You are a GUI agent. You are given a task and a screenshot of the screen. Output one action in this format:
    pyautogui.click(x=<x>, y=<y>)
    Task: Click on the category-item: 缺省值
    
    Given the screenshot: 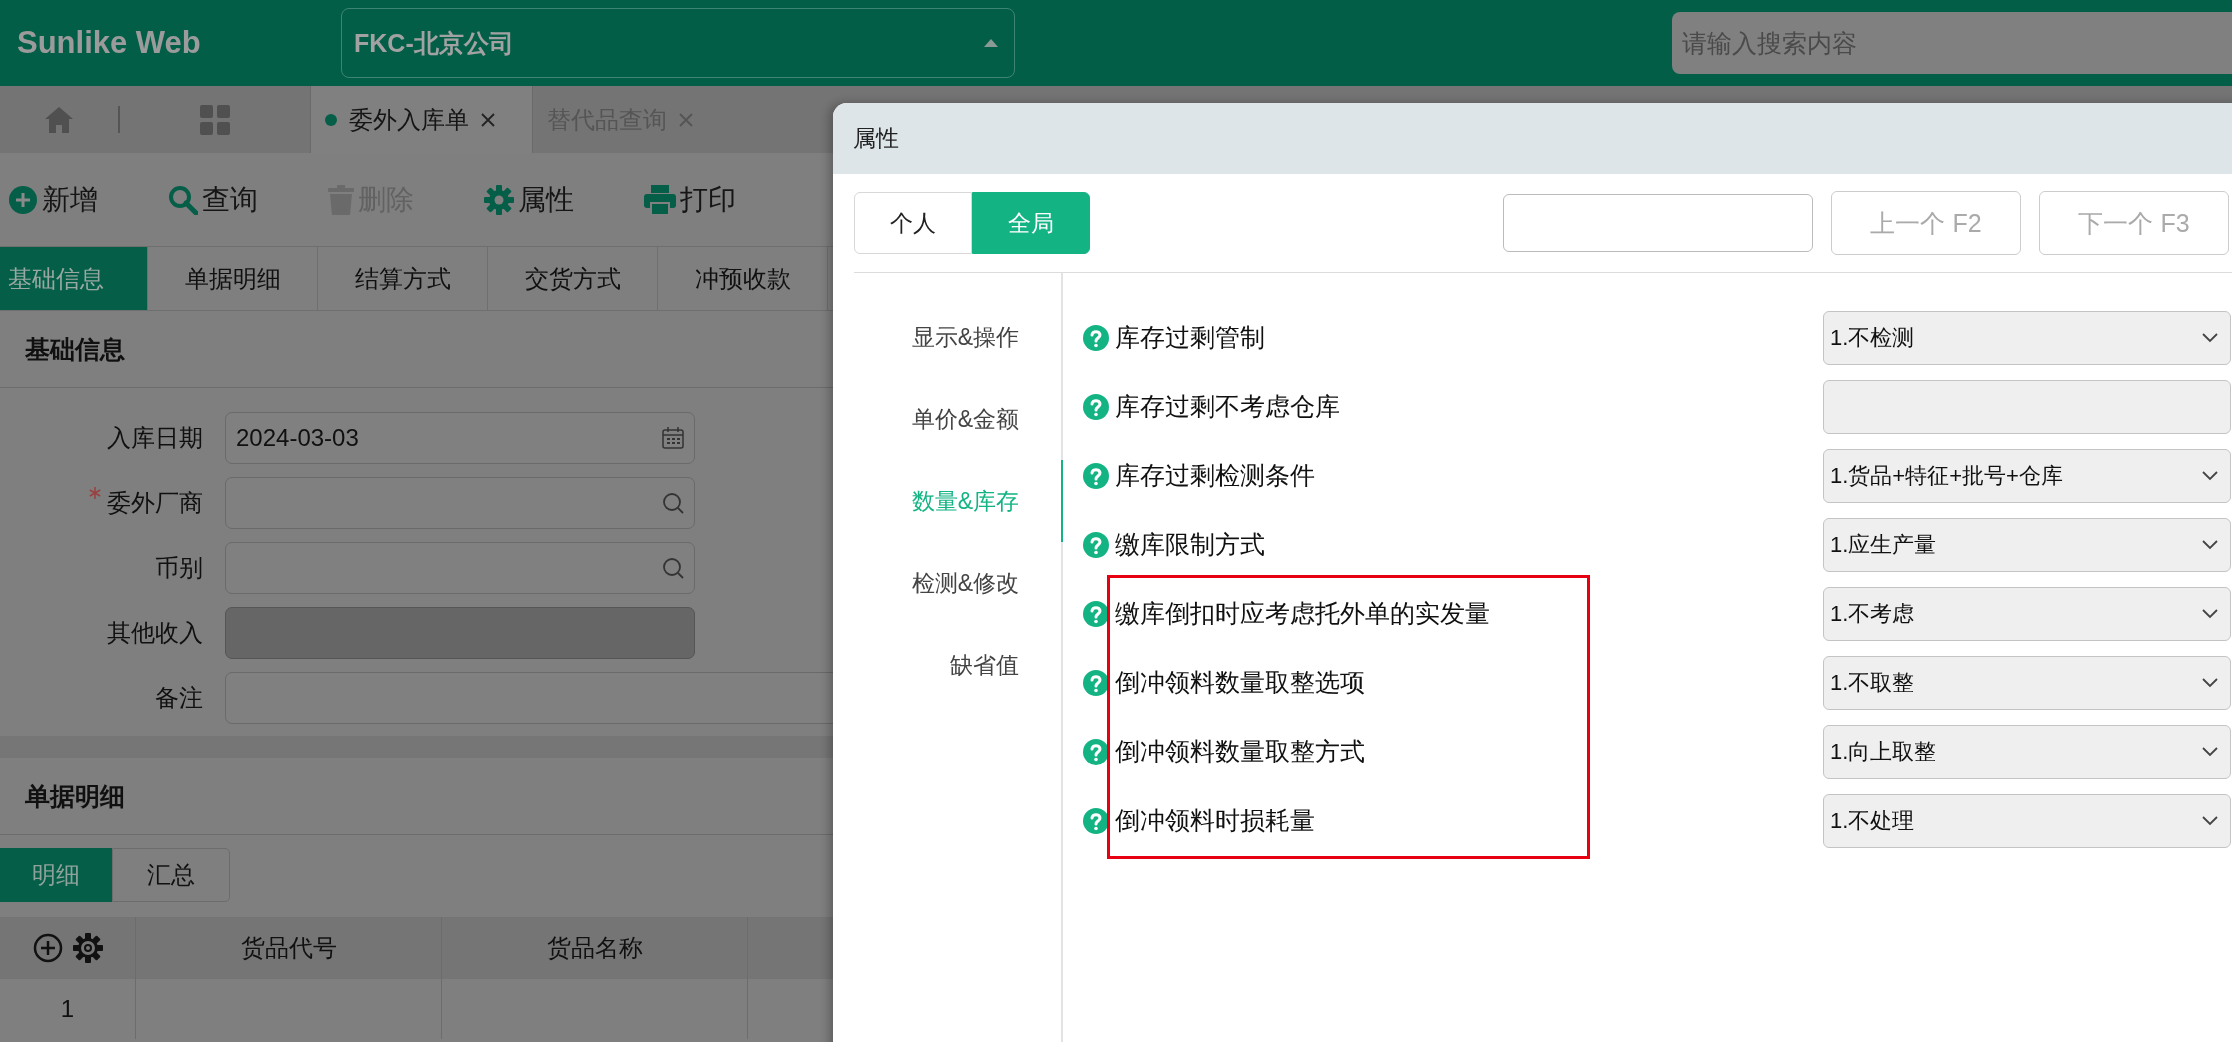 What is the action you would take?
    pyautogui.click(x=948, y=665)
    